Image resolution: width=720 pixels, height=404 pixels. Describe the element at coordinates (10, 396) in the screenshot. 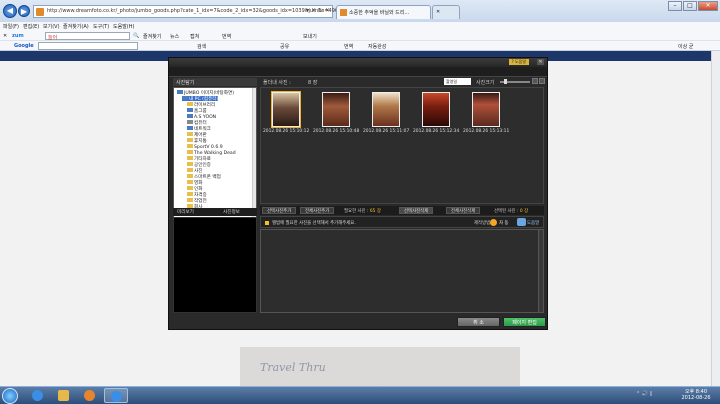

I see `start-button` at that location.